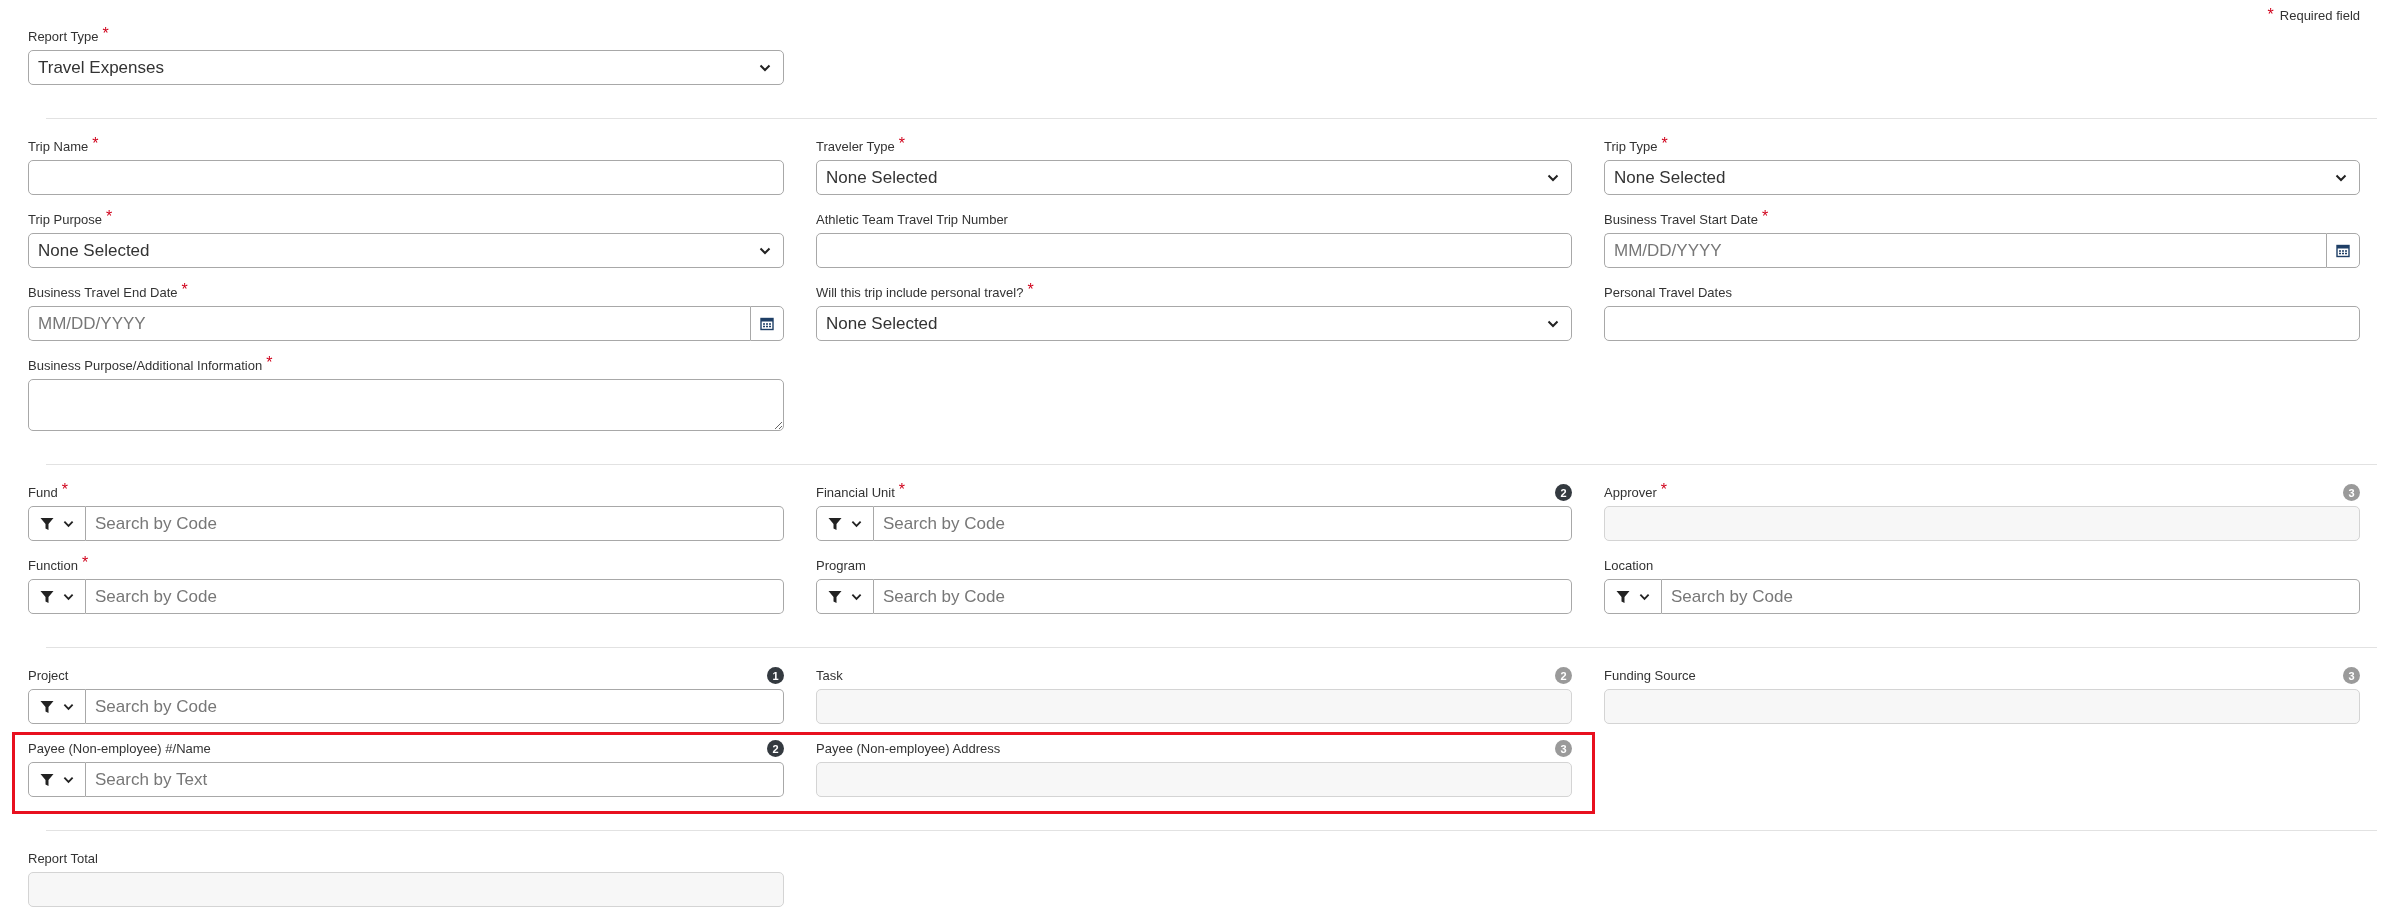 The height and width of the screenshot is (917, 2389). What do you see at coordinates (855, 146) in the screenshot?
I see `field-label: Traveler Type` at bounding box center [855, 146].